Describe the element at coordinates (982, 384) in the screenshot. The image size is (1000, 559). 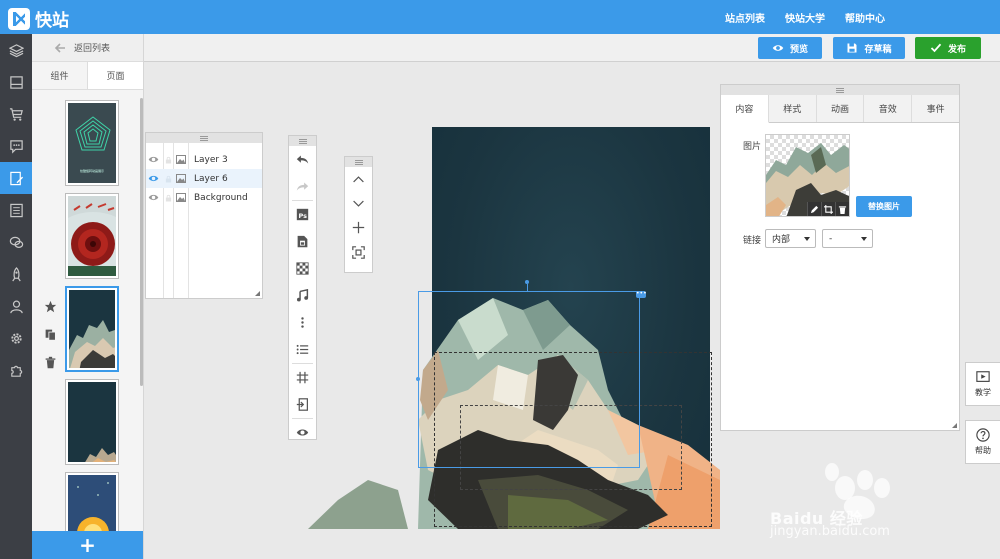
I see `tutorial-button: 教学` at that location.